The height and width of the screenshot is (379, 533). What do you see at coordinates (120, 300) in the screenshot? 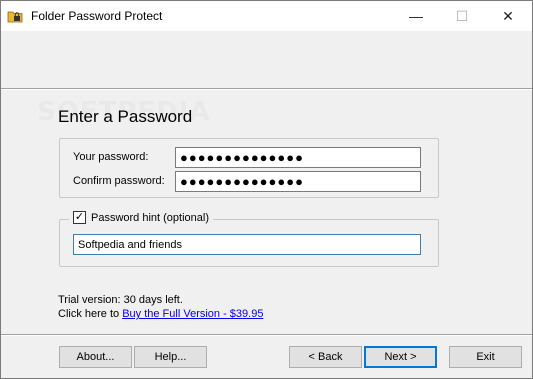
I see `trial-status: Trial version: 30 days left.` at bounding box center [120, 300].